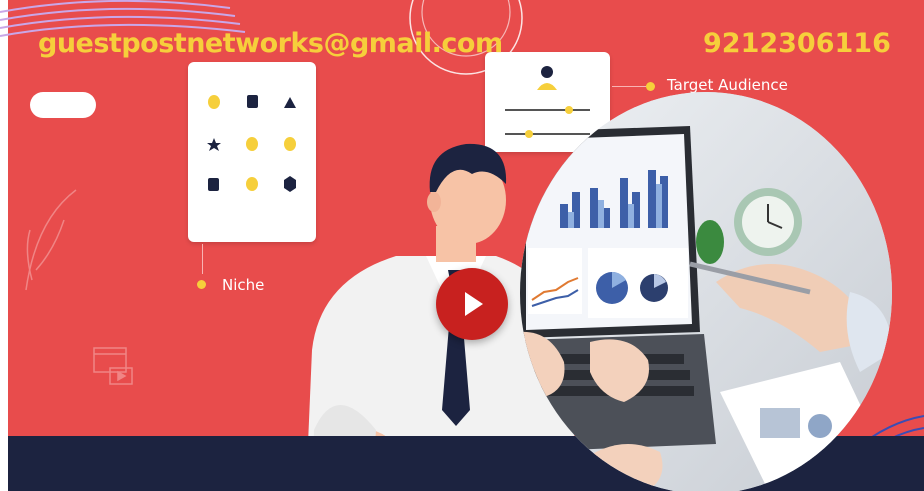  What do you see at coordinates (797, 43) in the screenshot?
I see `contact-phone: 9212306116` at bounding box center [797, 43].